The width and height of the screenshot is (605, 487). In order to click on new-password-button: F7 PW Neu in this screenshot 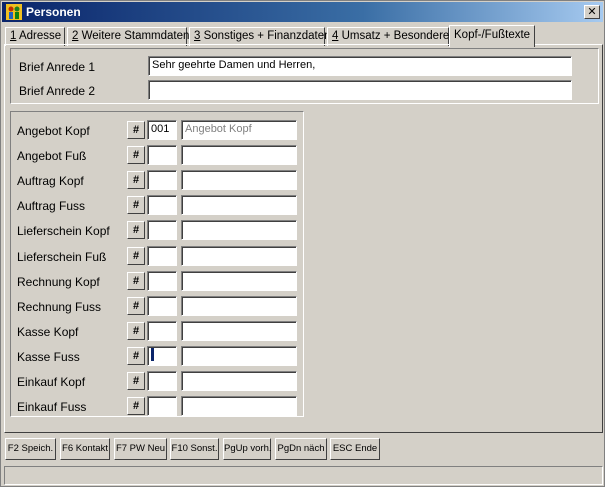, I will do `click(140, 449)`.